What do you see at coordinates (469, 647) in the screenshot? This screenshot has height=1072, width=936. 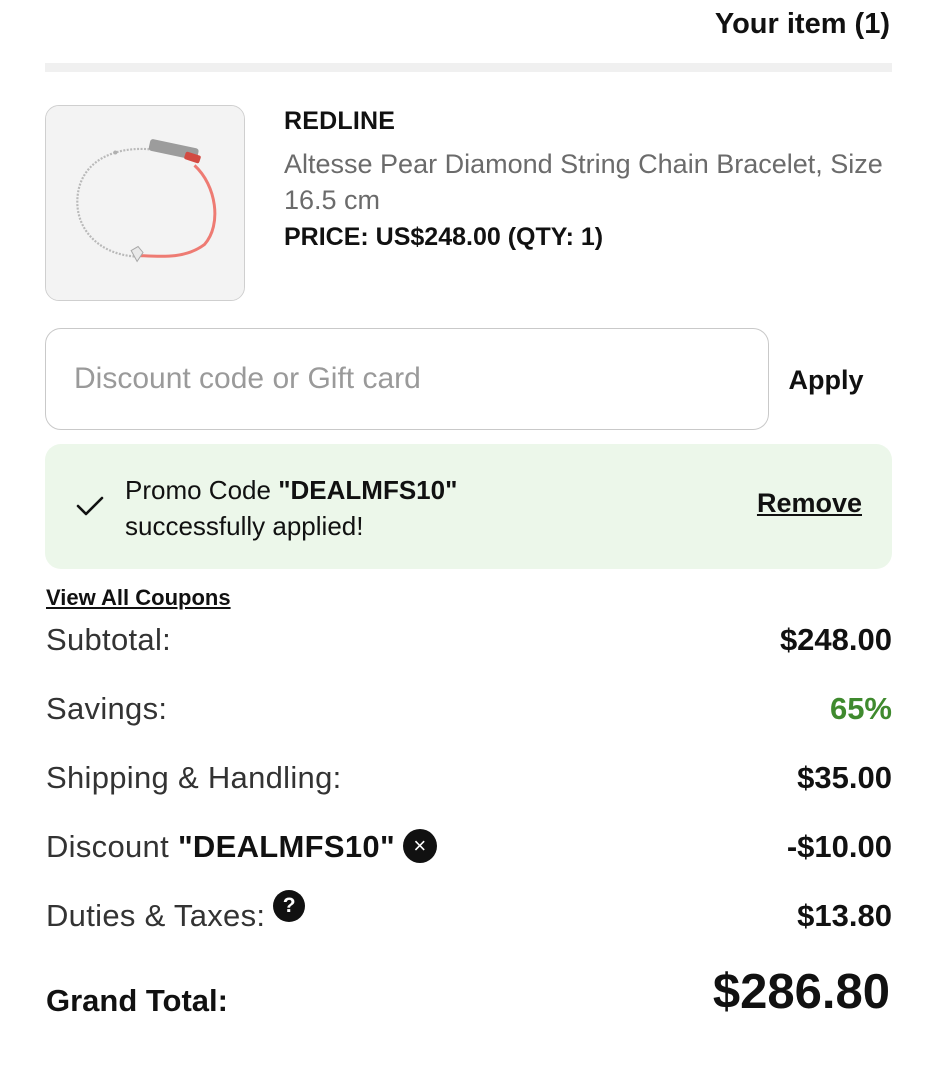 I see `subtotal-row: Subtotal: $248.00` at bounding box center [469, 647].